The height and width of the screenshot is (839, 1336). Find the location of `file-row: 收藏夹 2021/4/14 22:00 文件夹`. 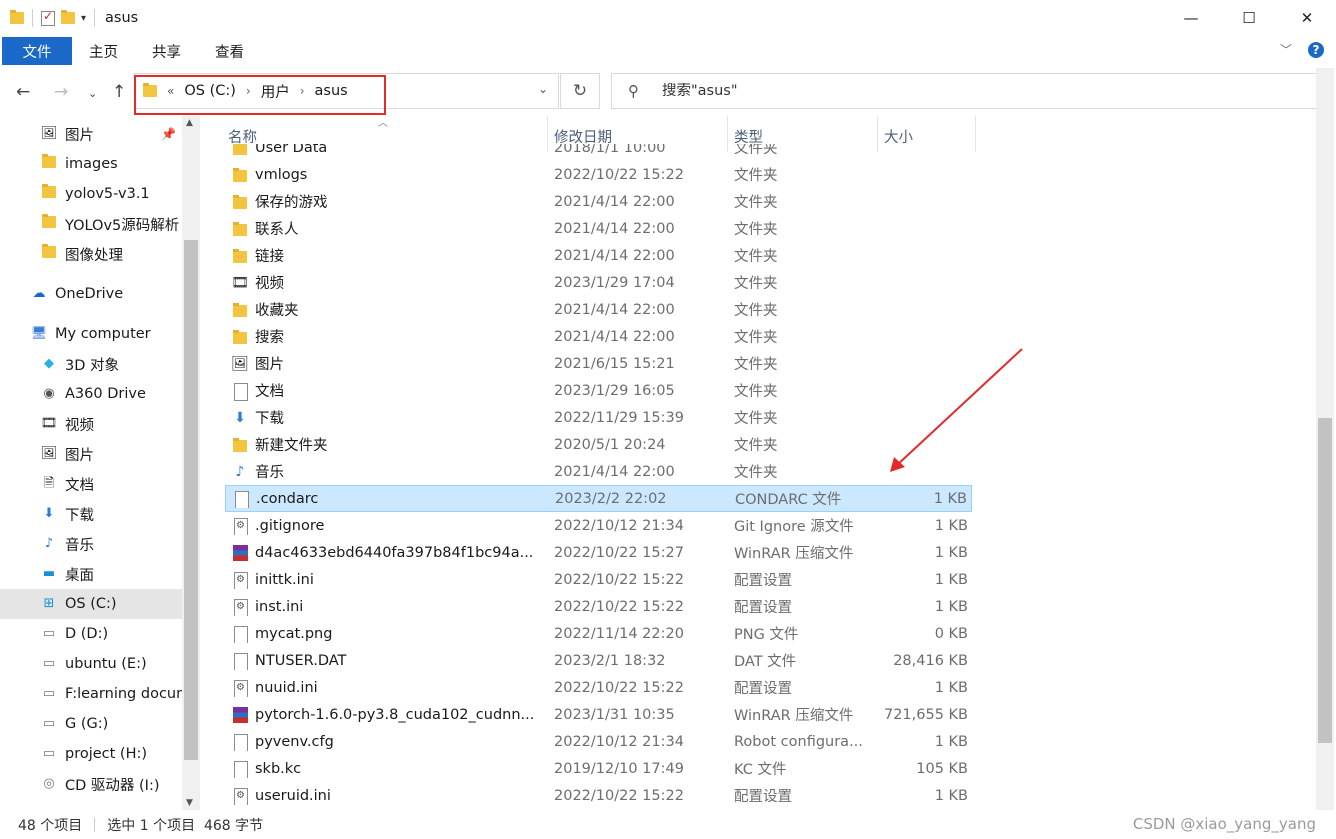

file-row: 收藏夹 2021/4/14 22:00 文件夹 is located at coordinates (598, 309).